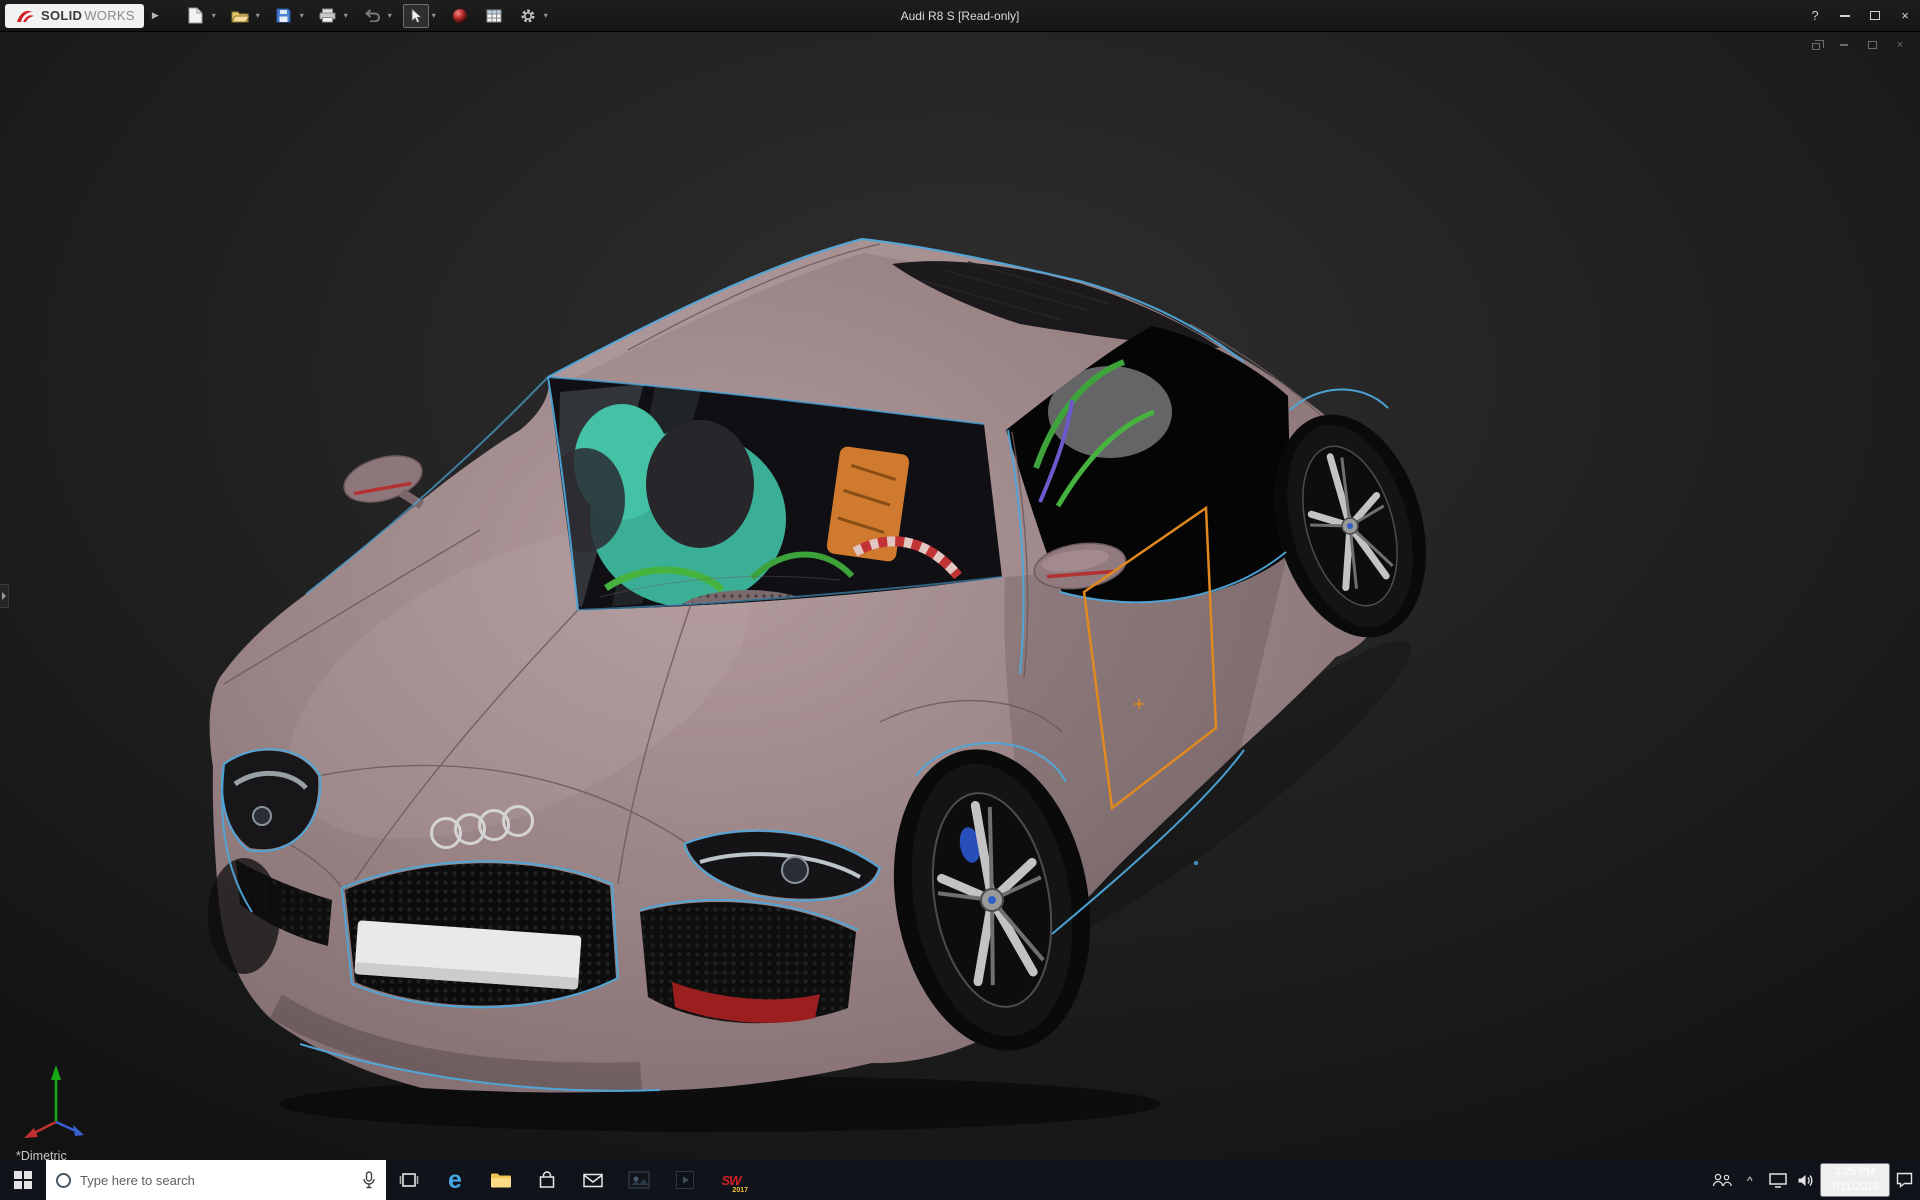 The height and width of the screenshot is (1200, 1920). Describe the element at coordinates (748, 962) in the screenshot. I see `right-air-intake` at that location.